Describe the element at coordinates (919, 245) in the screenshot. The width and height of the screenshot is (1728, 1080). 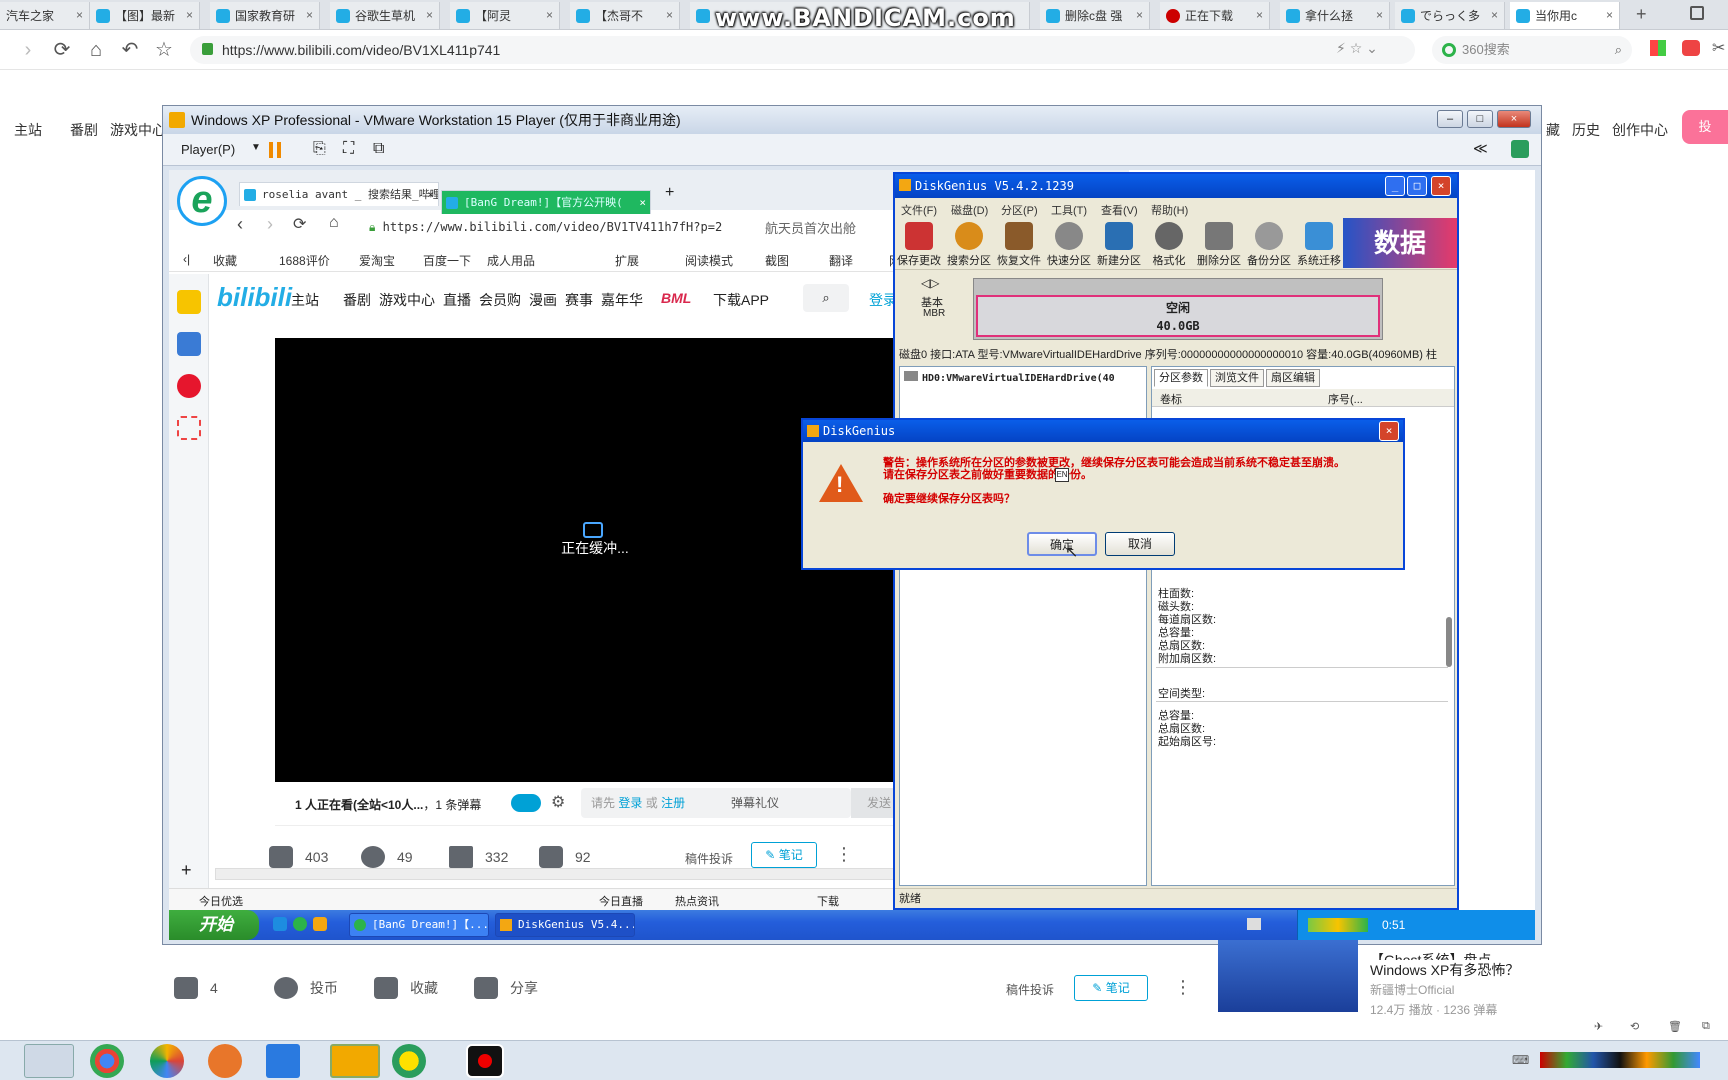
I see `save-changes-button: 保存更改` at that location.